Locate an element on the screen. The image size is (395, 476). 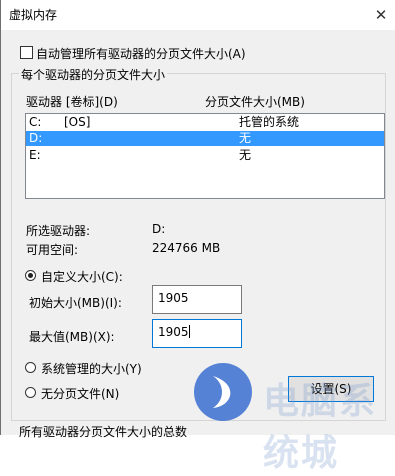
drive-volume-label: [OS] is located at coordinates (77, 122).